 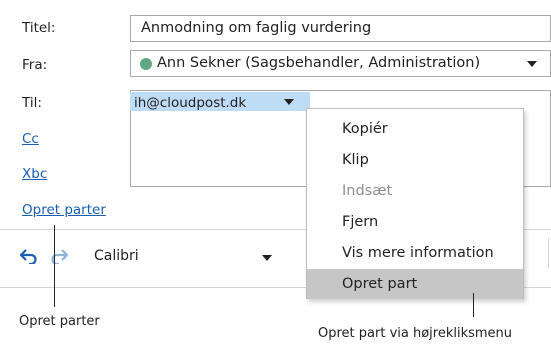 What do you see at coordinates (39, 28) in the screenshot?
I see `title-label: Titel:` at bounding box center [39, 28].